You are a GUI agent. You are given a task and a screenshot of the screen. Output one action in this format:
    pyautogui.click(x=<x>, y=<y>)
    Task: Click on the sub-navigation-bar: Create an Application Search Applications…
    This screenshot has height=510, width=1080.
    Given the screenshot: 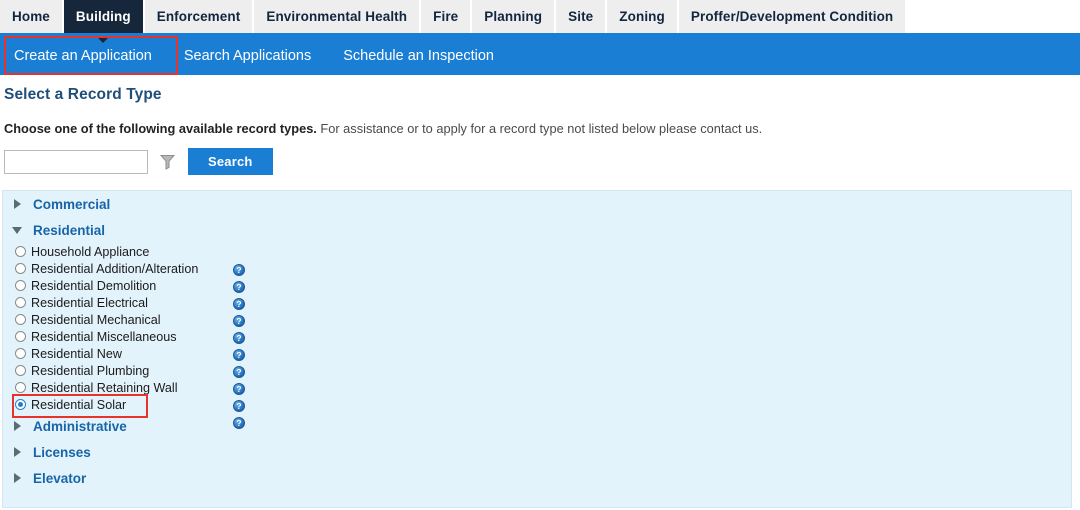 What is the action you would take?
    pyautogui.click(x=540, y=56)
    